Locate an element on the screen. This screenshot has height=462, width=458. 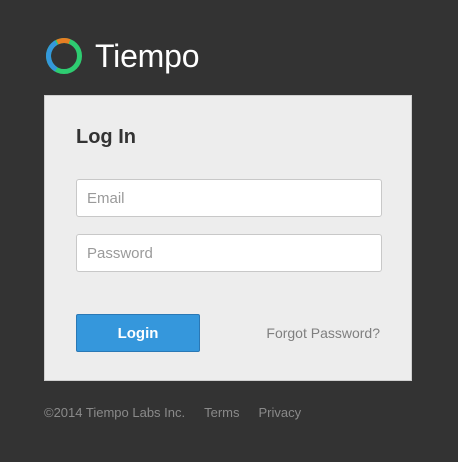
tiempo-logo-icon is located at coordinates (64, 56).